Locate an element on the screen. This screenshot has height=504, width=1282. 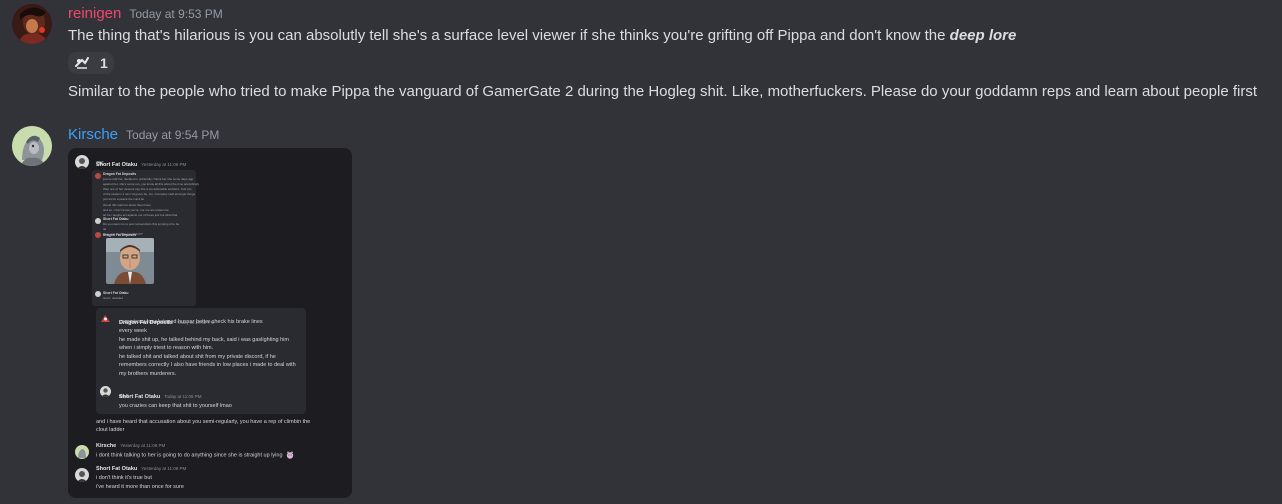
emphasis-text: deep lore is located at coordinates (983, 35).